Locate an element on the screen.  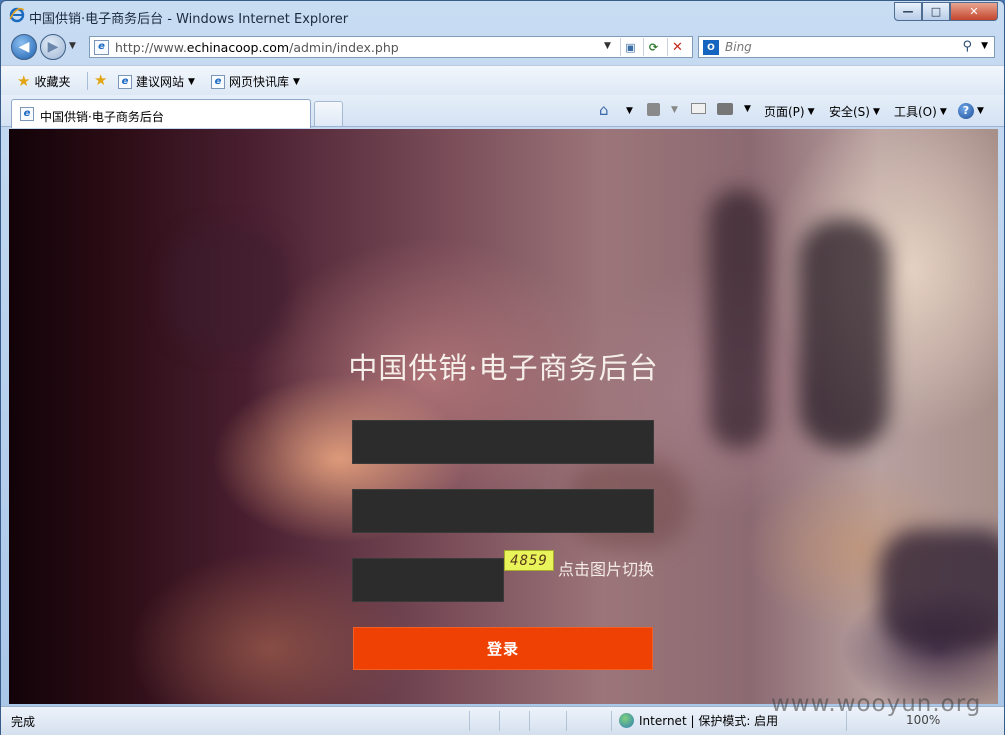
add-to-favorites-bar-button: ★ is located at coordinates (100, 80).